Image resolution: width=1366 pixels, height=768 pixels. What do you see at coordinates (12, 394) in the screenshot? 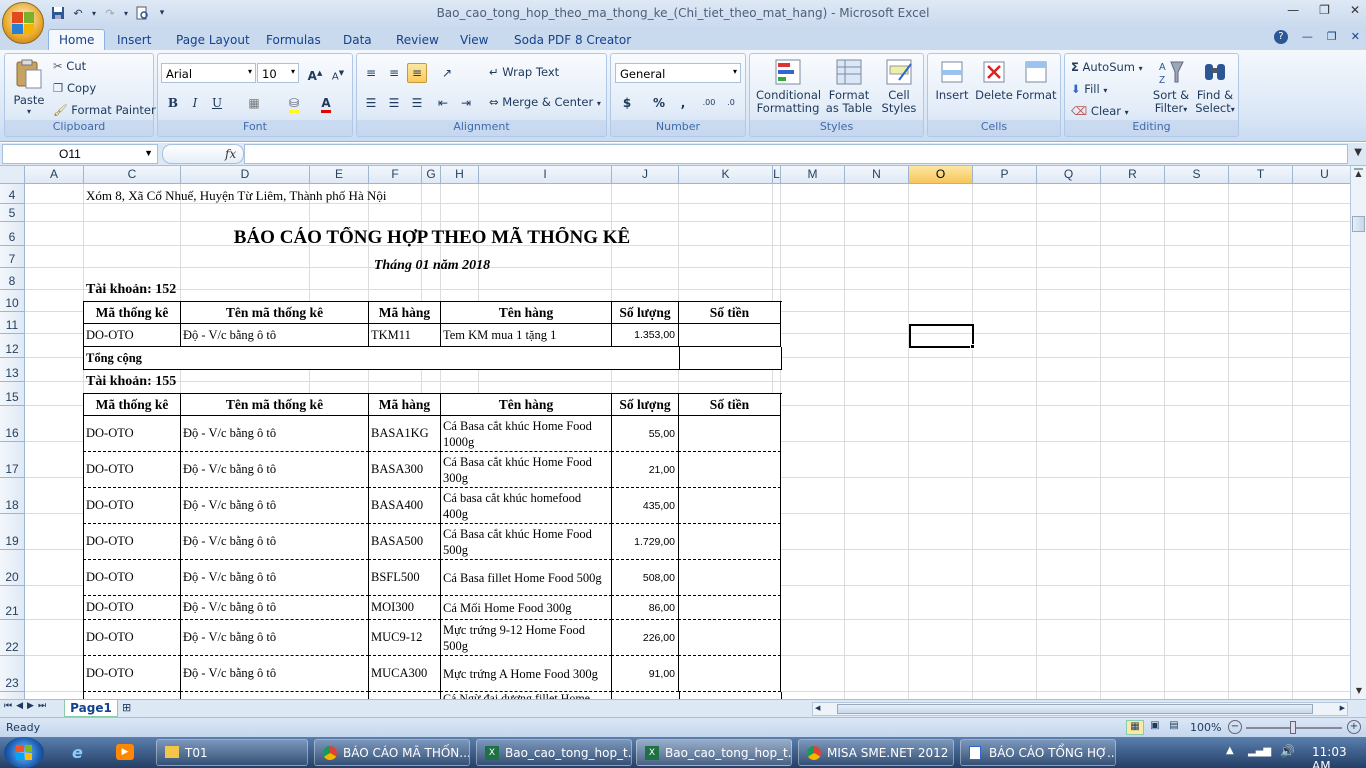
I see `row-header-15: 15` at bounding box center [12, 394].